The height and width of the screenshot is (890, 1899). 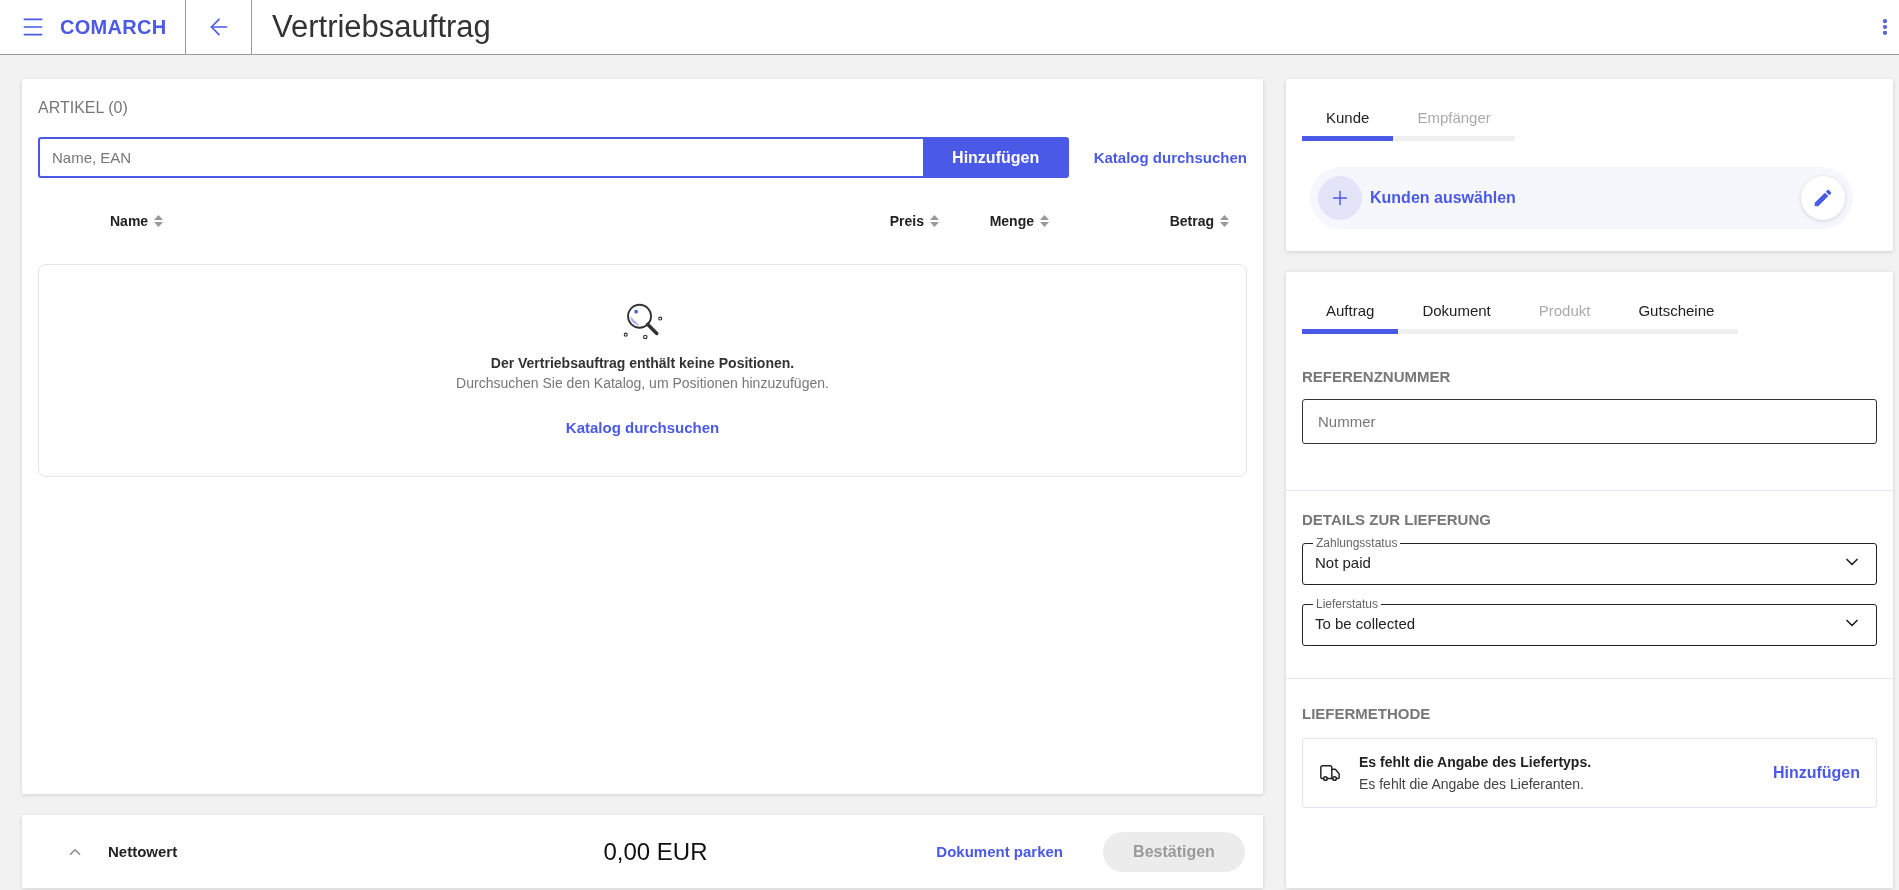 I want to click on tab: Gutscheine, so click(x=1676, y=314).